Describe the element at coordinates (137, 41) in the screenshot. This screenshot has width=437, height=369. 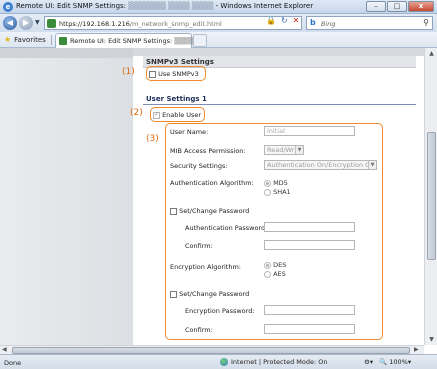
I see `tab-label: Remote UI: Edit SNMP Settings: ▒▒▒▒▒▒` at that location.